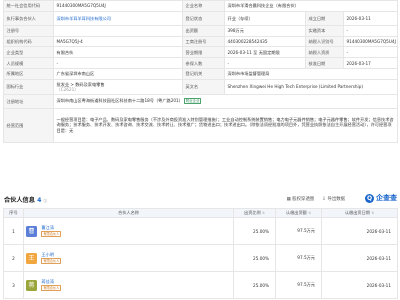  What do you see at coordinates (325, 52) in the screenshot?
I see `tax-qualification-label: 纳税人资质` at bounding box center [325, 52].